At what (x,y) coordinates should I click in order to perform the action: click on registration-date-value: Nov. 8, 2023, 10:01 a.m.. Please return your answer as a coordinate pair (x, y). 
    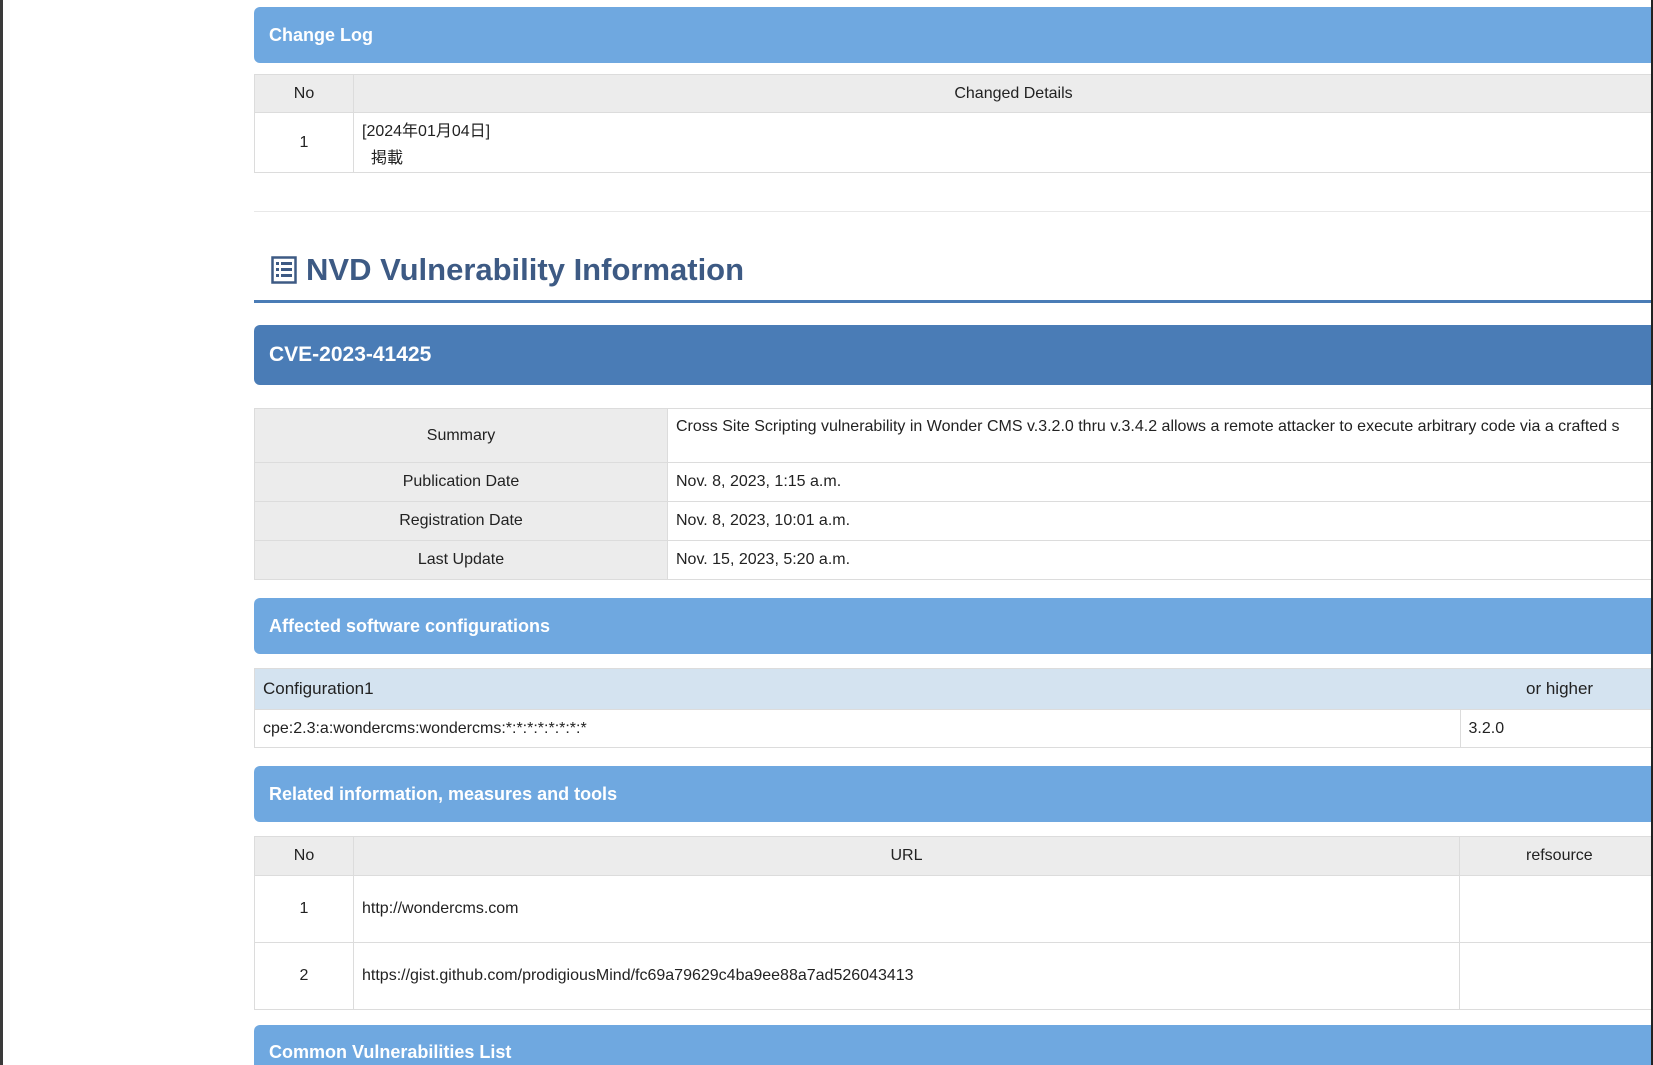
    Looking at the image, I should click on (1159, 521).